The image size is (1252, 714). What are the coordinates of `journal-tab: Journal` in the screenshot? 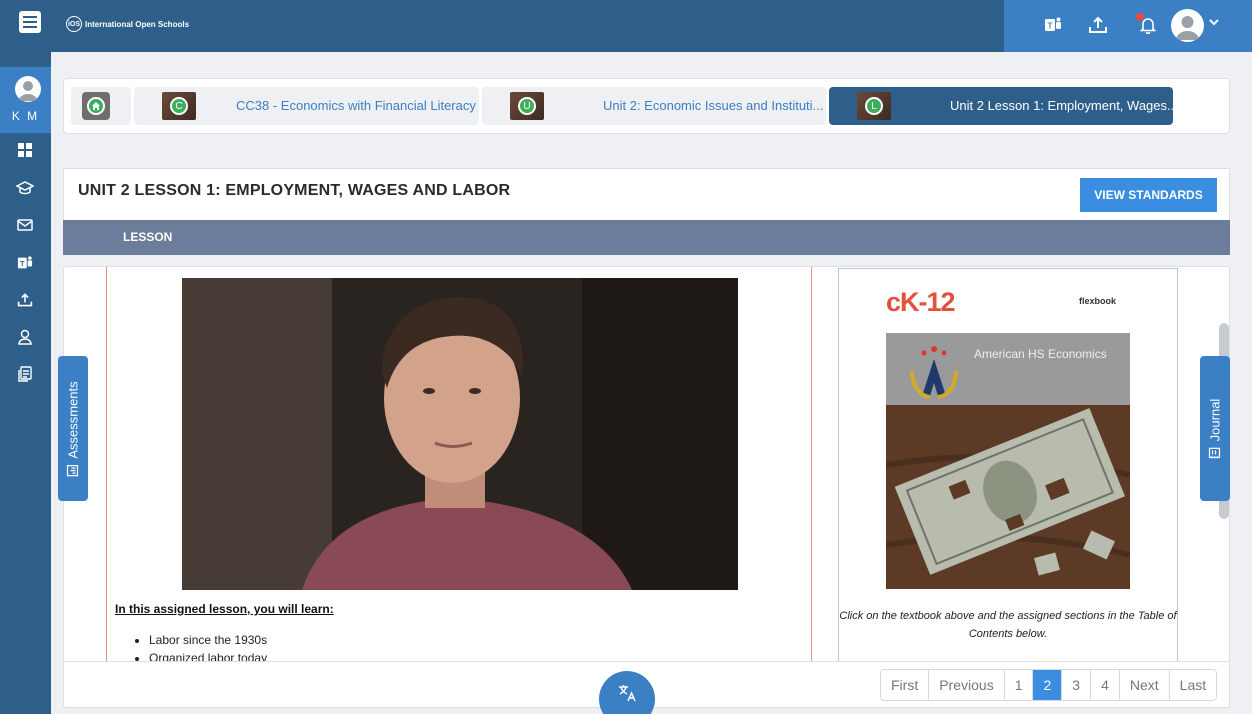 It's located at (1215, 428).